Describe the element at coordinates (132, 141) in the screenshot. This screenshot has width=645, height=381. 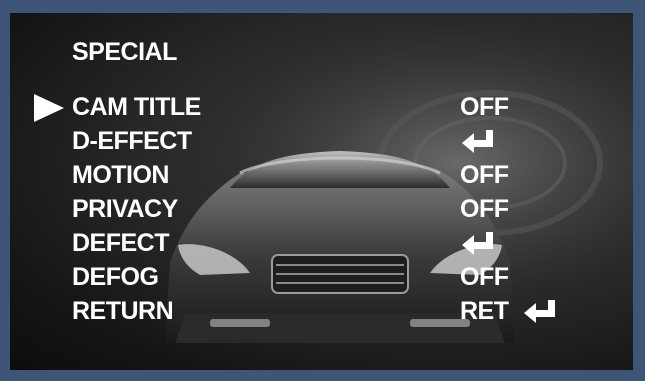
I see `menu-item-label: D-EFFECT` at that location.